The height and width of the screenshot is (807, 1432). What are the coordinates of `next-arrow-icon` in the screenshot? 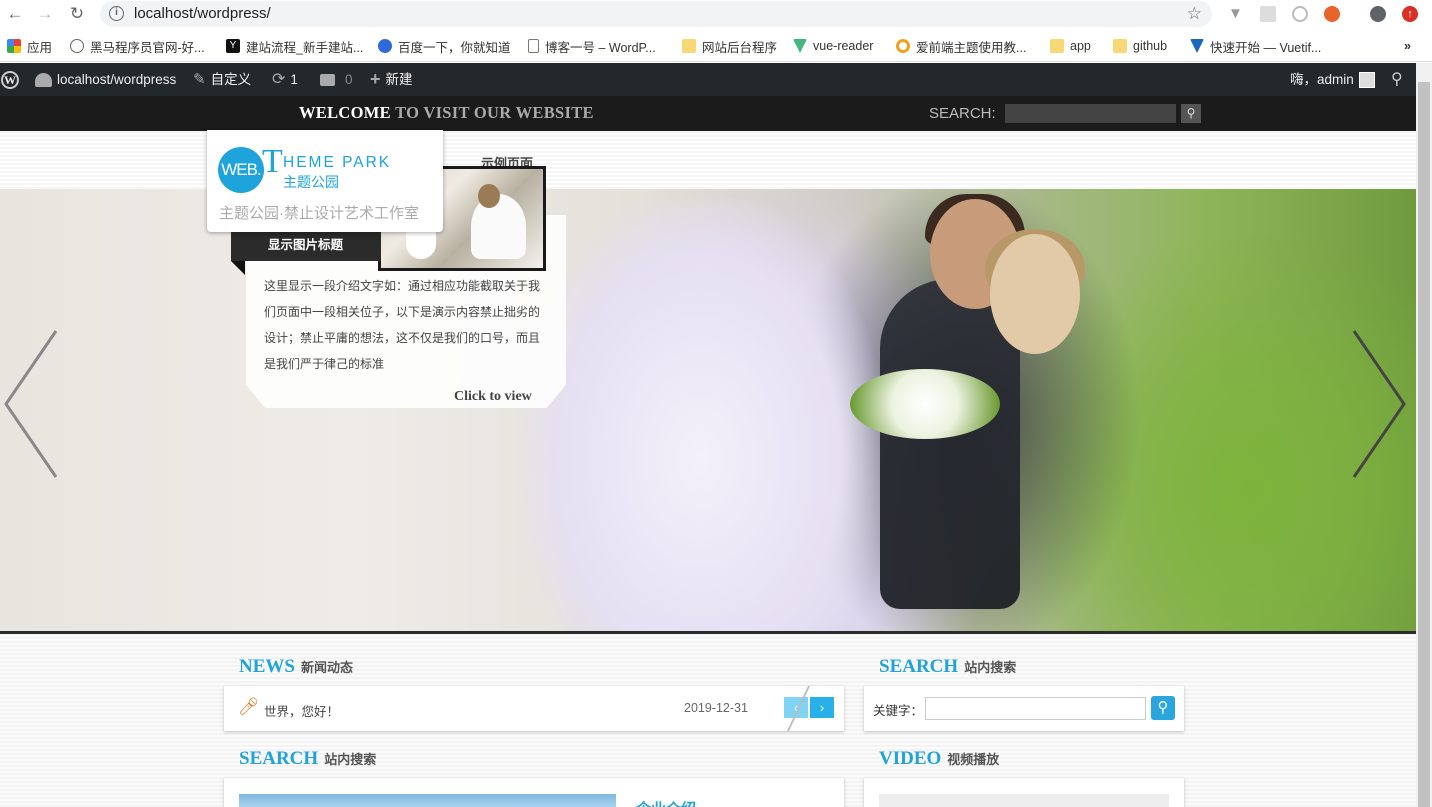 It's located at (1380, 404).